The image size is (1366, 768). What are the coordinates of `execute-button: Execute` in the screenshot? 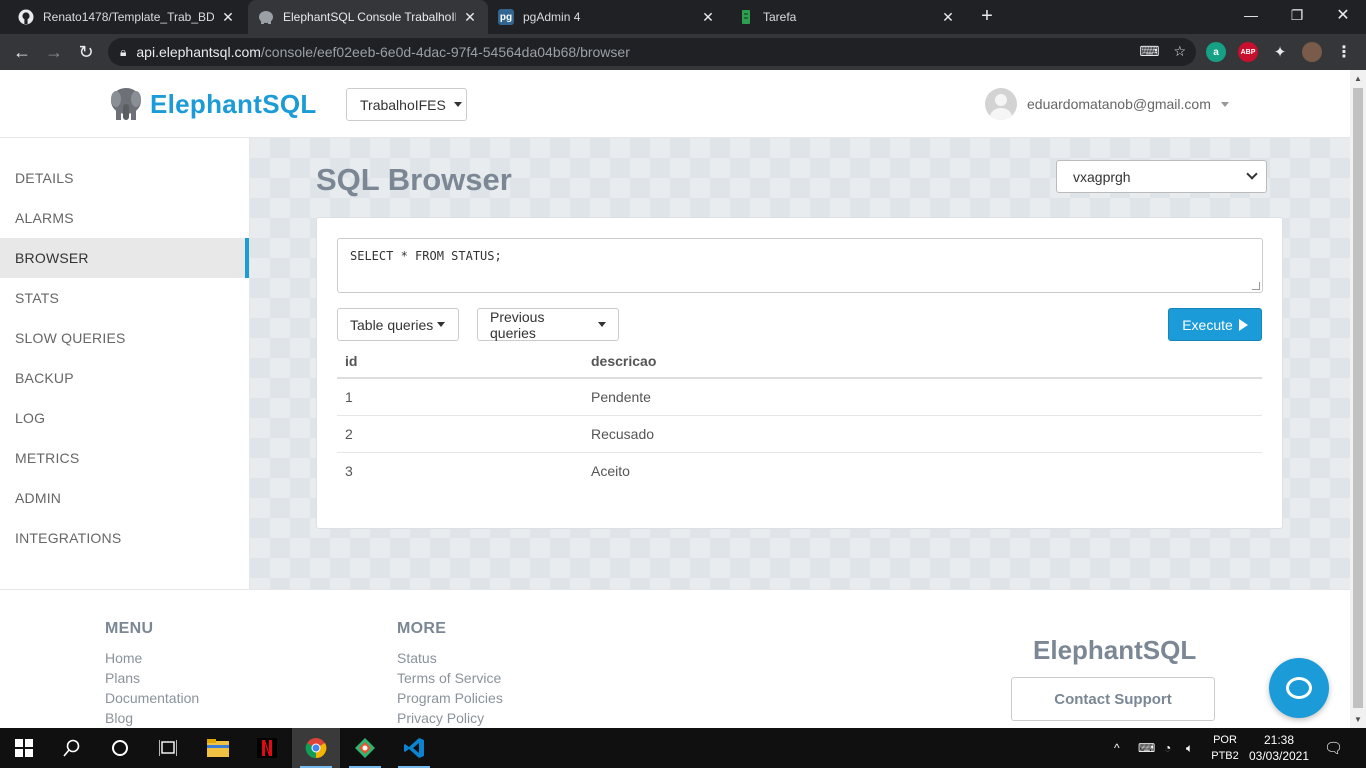 It's located at (1215, 324).